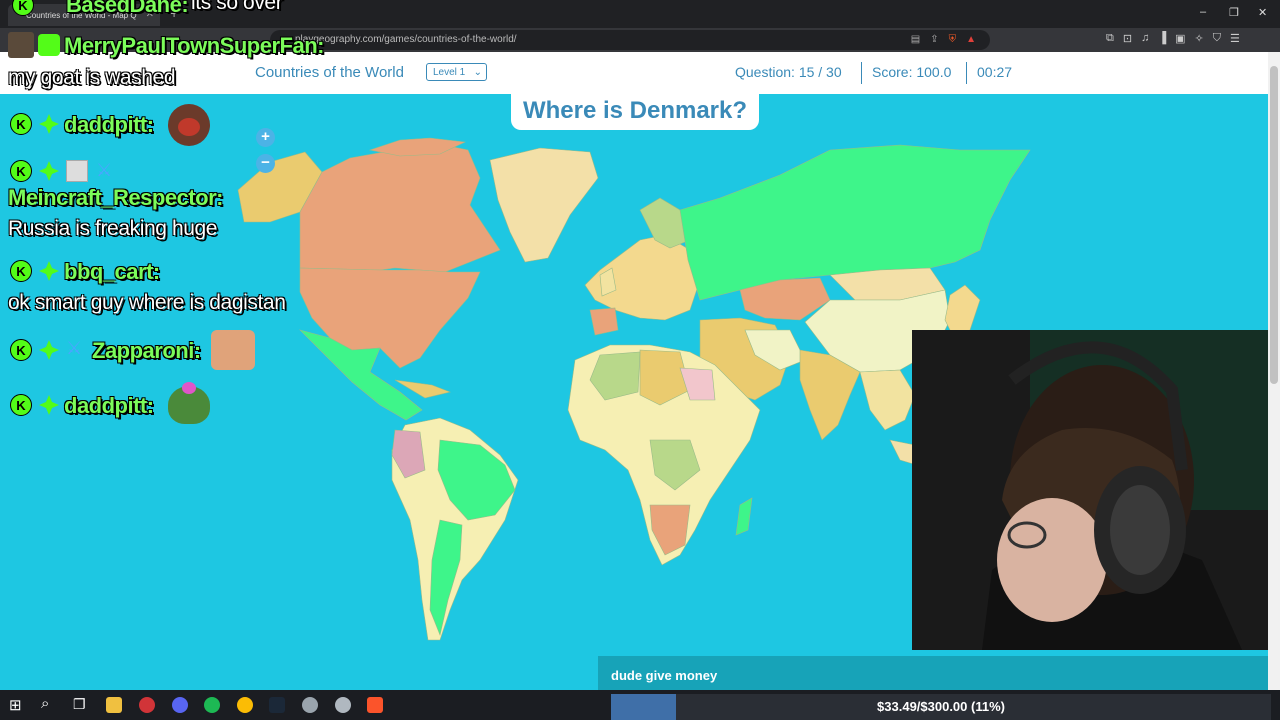  I want to click on discord-icon, so click(180, 705).